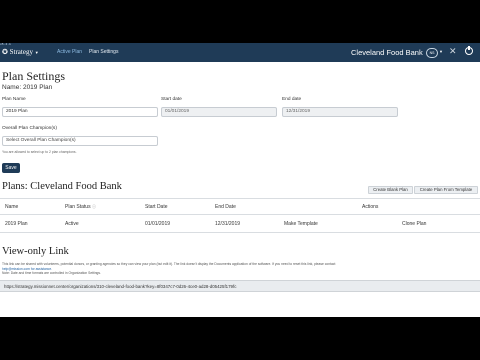  I want to click on row-start-date: 01/01/2019, so click(158, 224).